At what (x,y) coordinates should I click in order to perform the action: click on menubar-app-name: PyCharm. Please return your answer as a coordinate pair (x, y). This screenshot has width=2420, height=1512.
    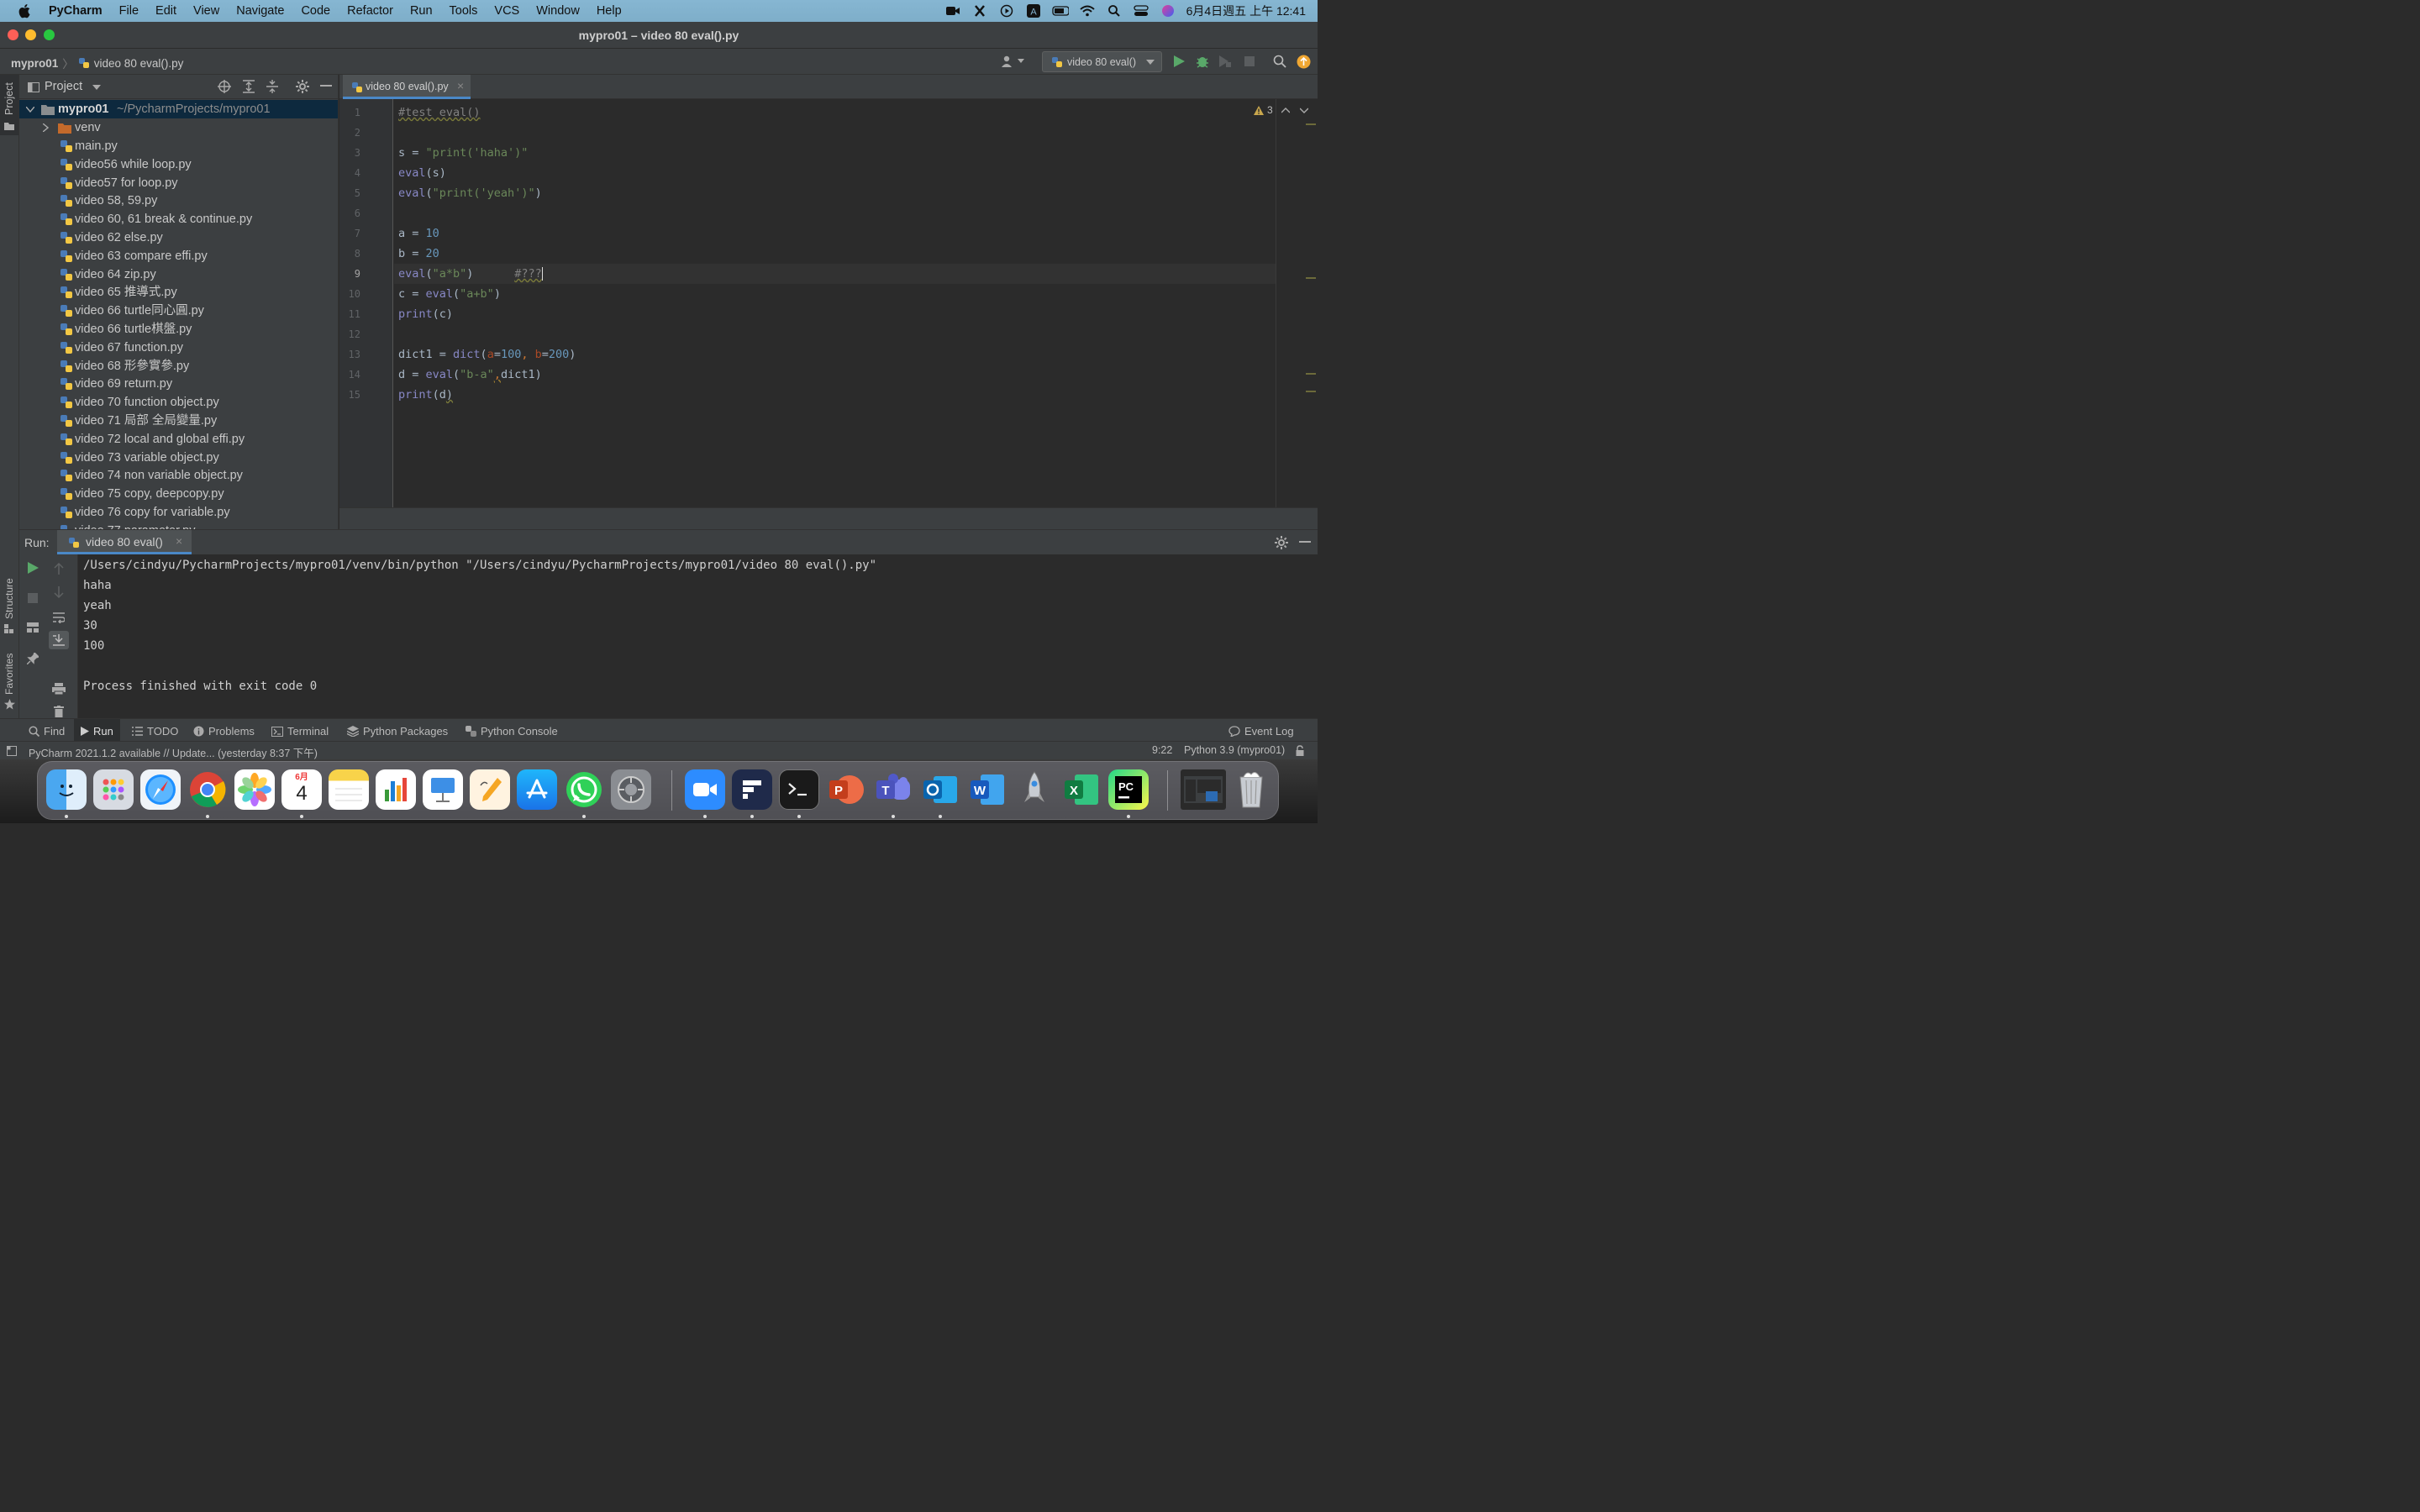
    Looking at the image, I should click on (75, 11).